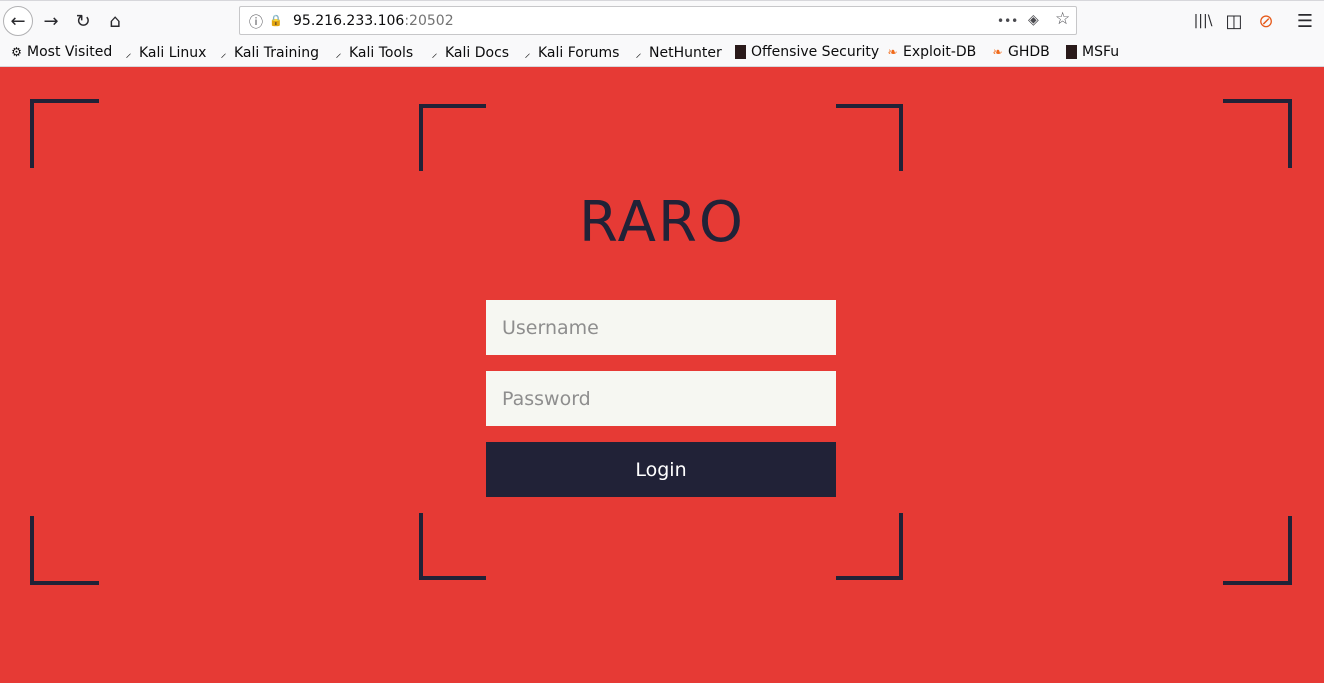 The width and height of the screenshot is (1324, 683). Describe the element at coordinates (70, 52) in the screenshot. I see `bookmark-label: Most Visited` at that location.